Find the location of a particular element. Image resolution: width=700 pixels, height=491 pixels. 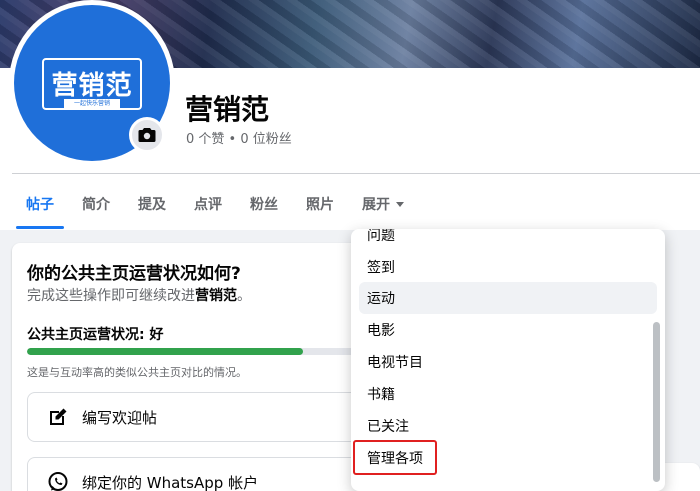

card-subtitle: 完成这些操作即可继续改进营销范。 is located at coordinates (139, 295).